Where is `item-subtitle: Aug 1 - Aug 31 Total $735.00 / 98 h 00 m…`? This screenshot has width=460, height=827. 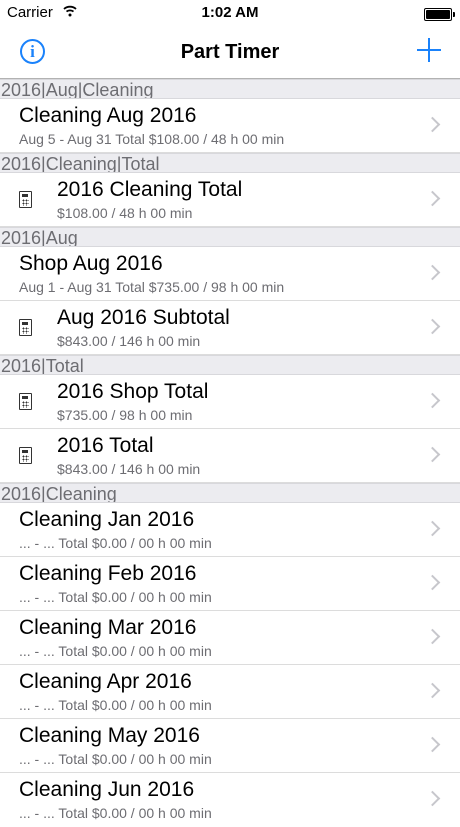 item-subtitle: Aug 1 - Aug 31 Total $735.00 / 98 h 00 m… is located at coordinates (152, 287).